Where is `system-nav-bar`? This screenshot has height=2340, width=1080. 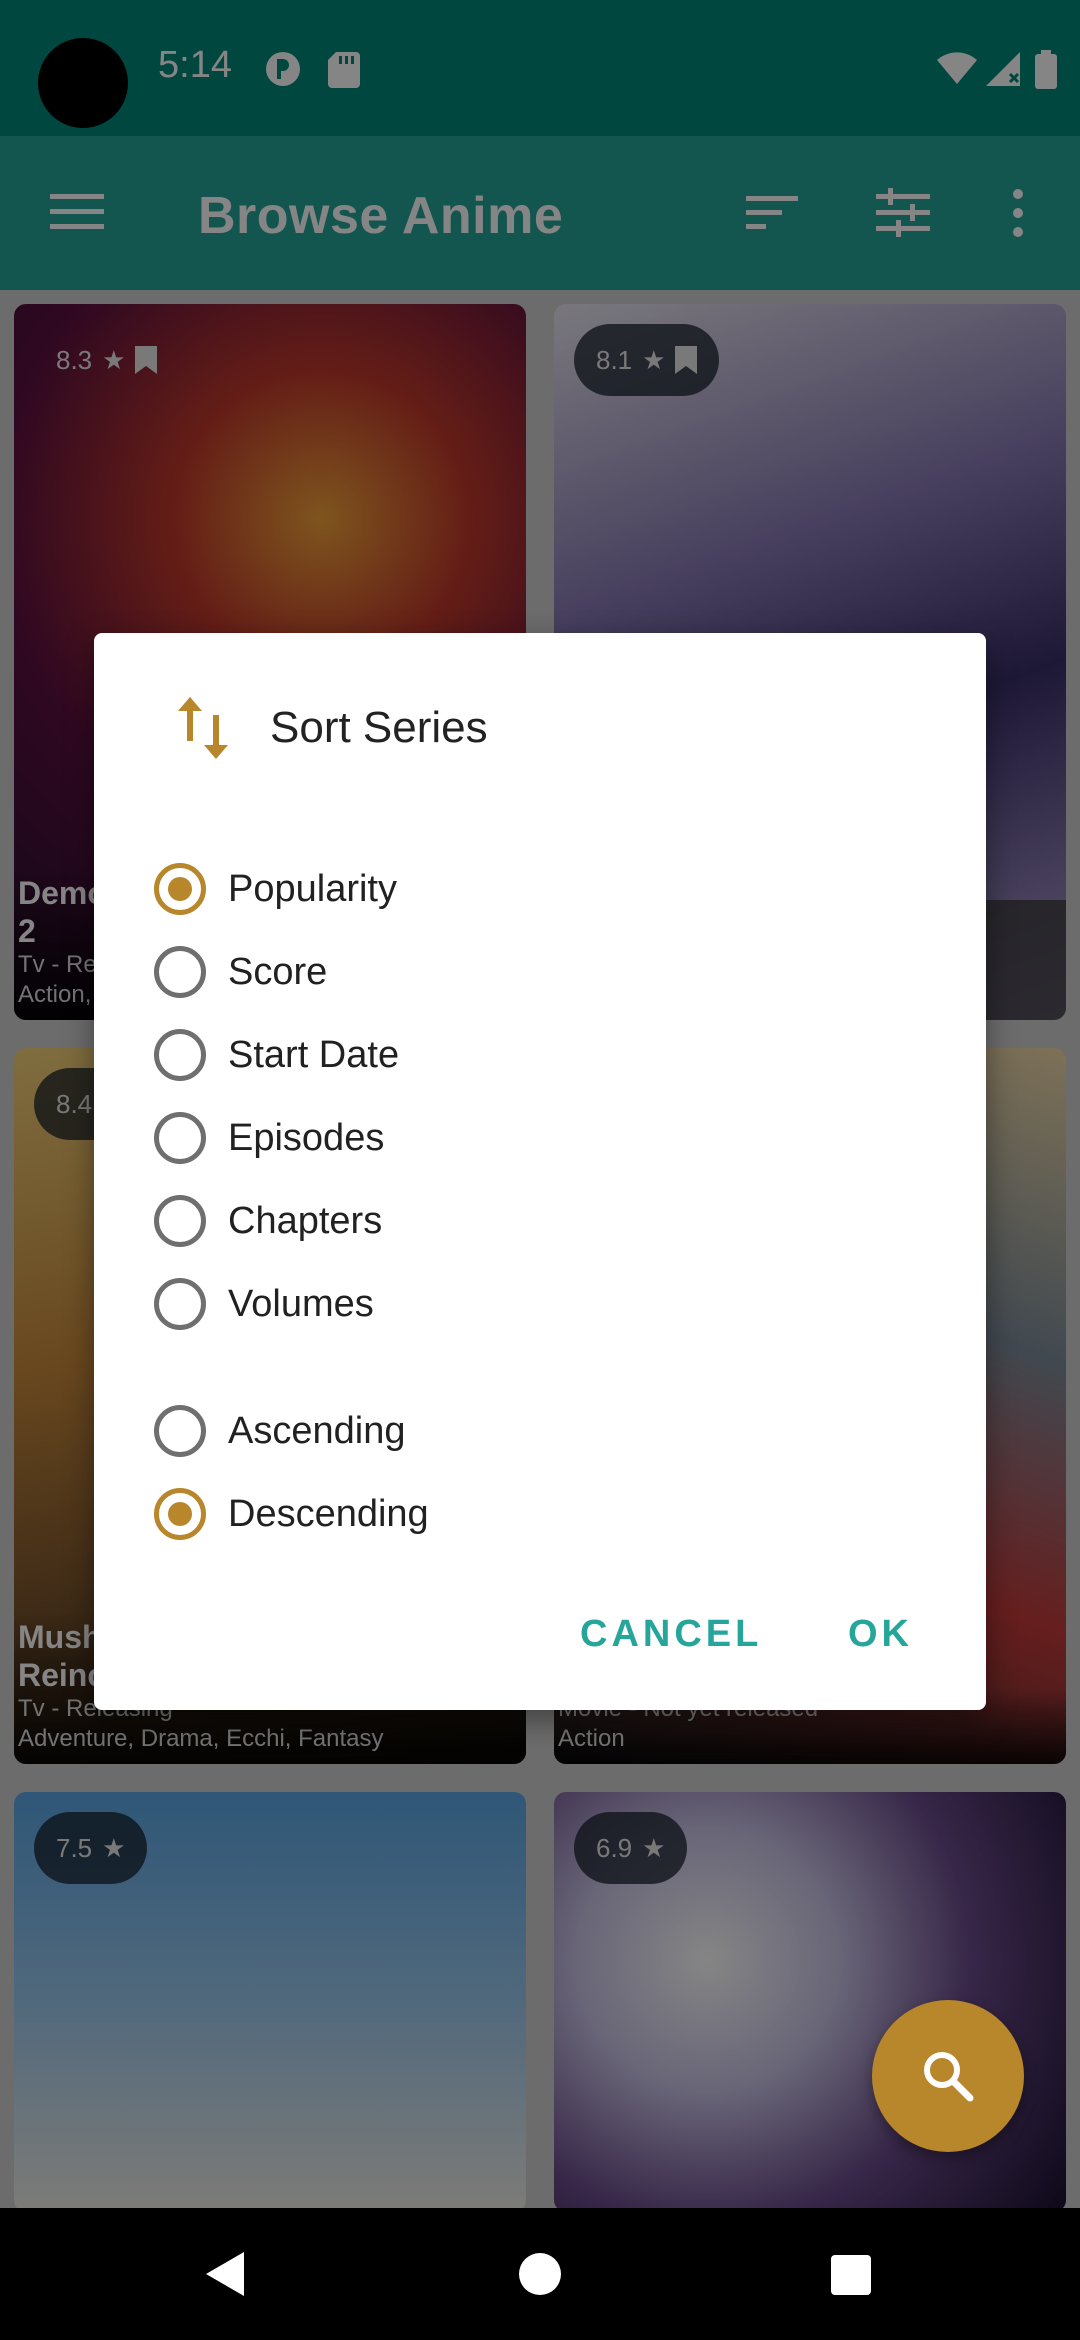
system-nav-bar is located at coordinates (540, 2274).